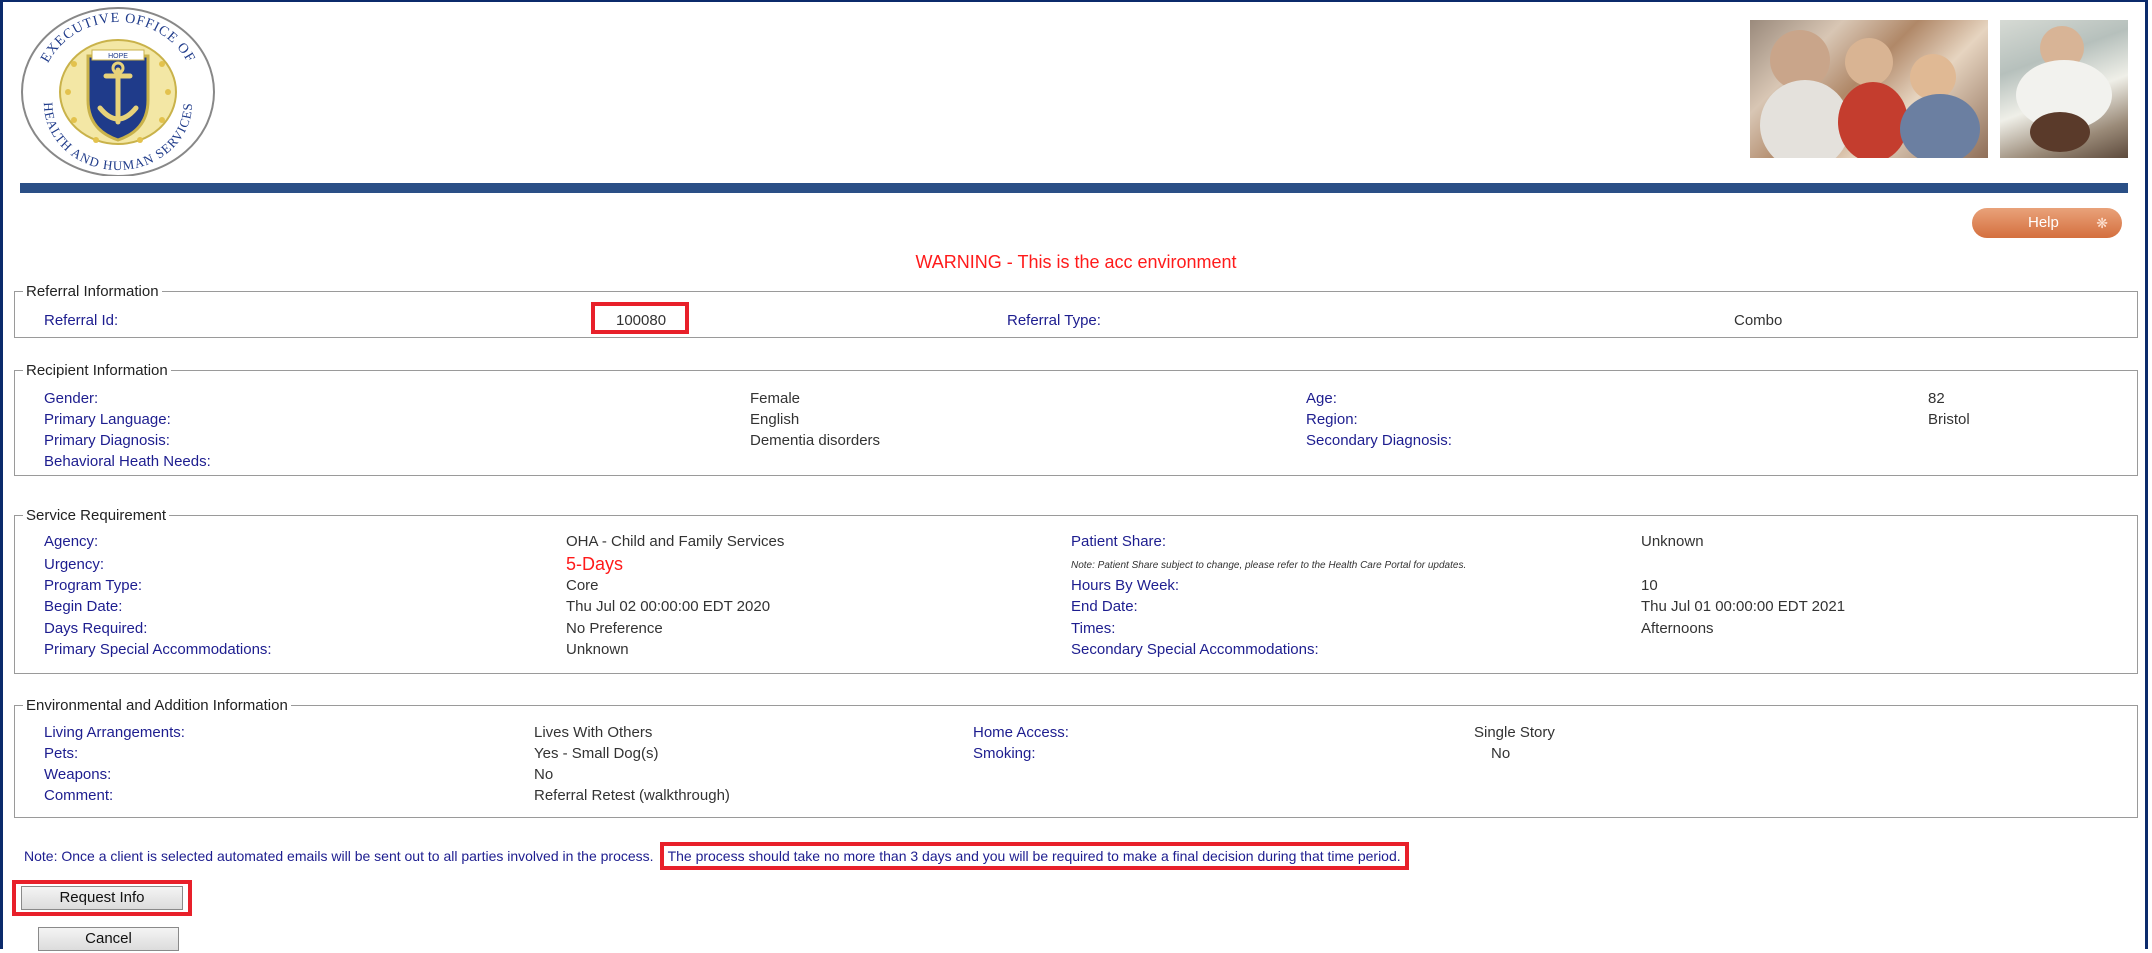 This screenshot has width=2152, height=953. Describe the element at coordinates (614, 628) in the screenshot. I see `days-required-value: No Preference` at that location.